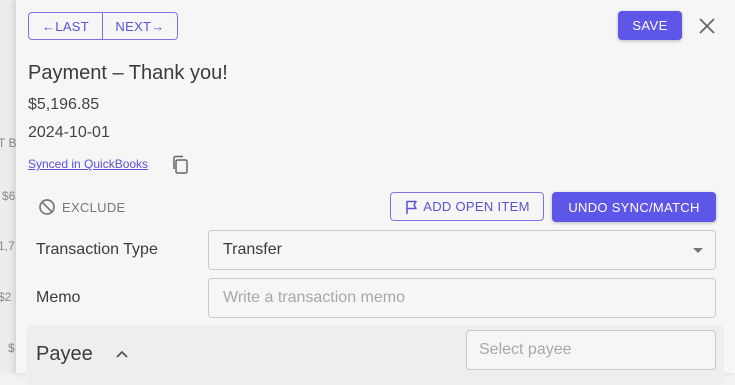  What do you see at coordinates (8, 186) in the screenshot?
I see `background-page: T B $6 1,7 $2 $` at bounding box center [8, 186].